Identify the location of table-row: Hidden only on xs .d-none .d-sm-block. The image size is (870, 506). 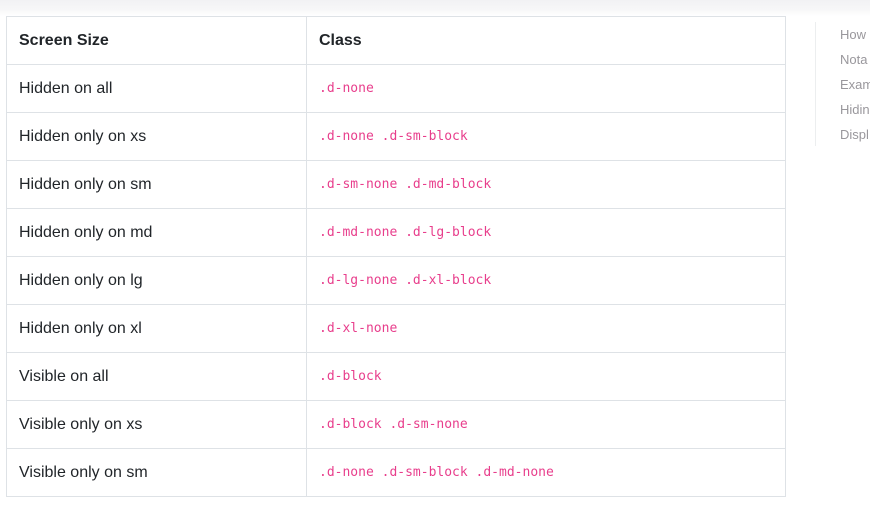
(396, 136).